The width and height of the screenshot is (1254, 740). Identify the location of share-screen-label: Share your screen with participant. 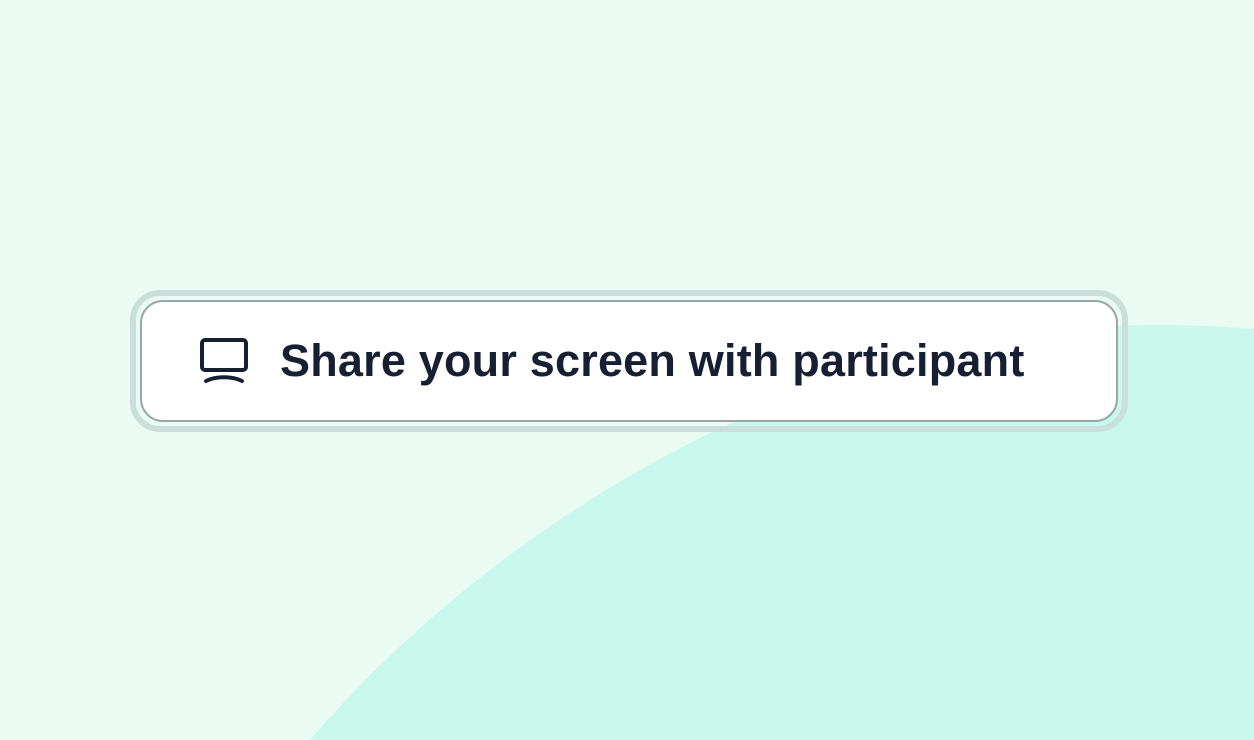
(652, 360).